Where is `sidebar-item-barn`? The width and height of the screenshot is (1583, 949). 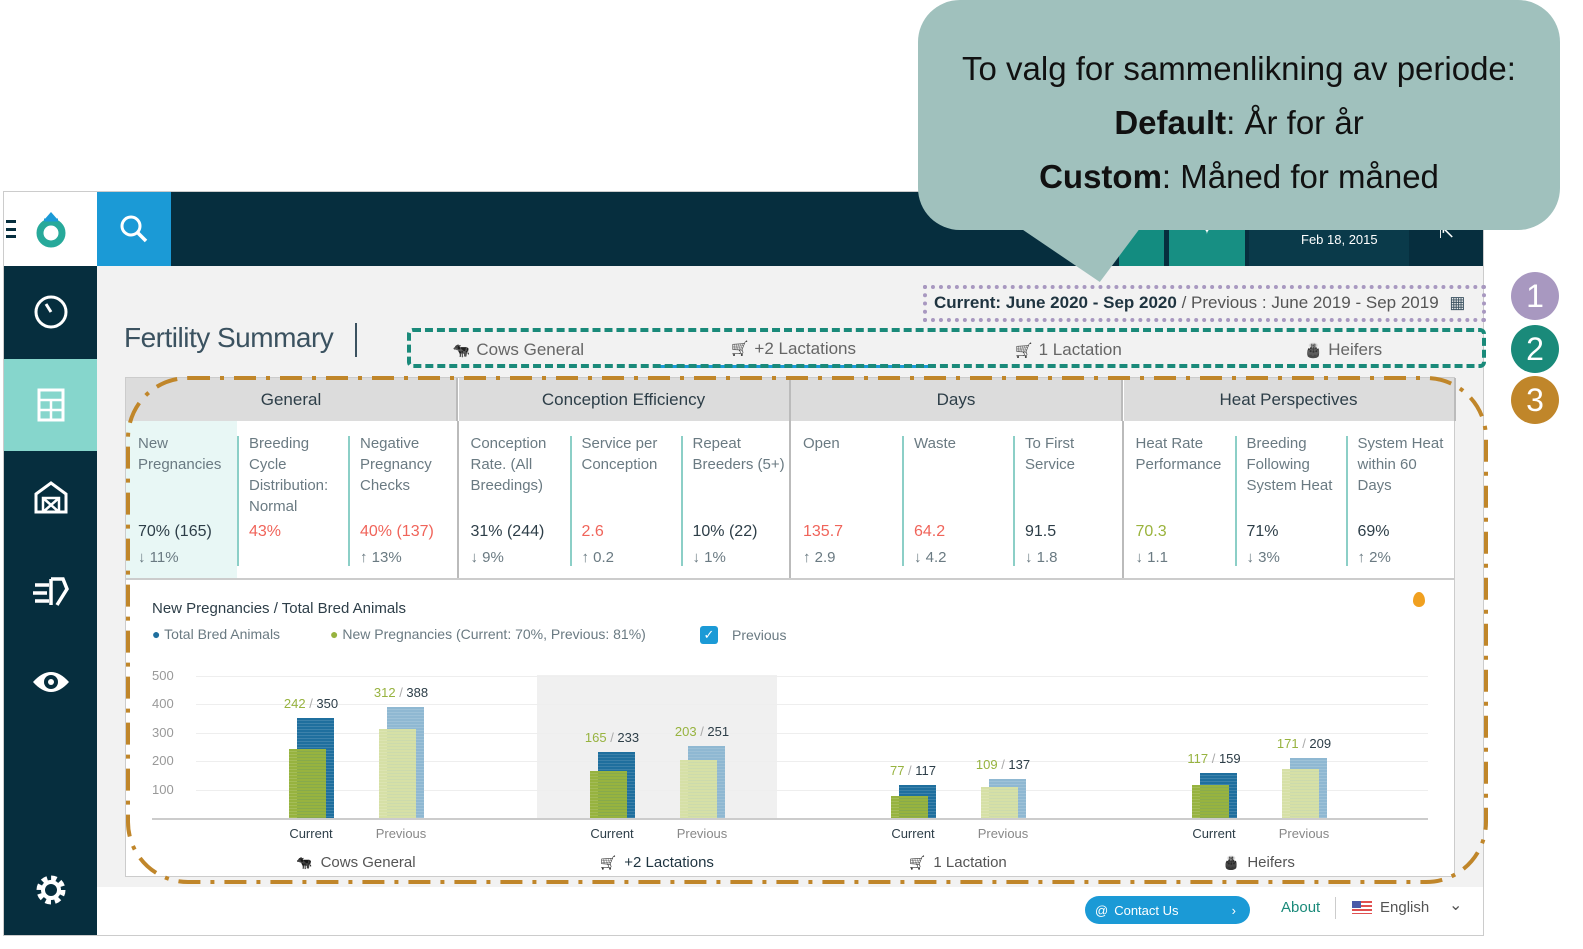 sidebar-item-barn is located at coordinates (50, 497).